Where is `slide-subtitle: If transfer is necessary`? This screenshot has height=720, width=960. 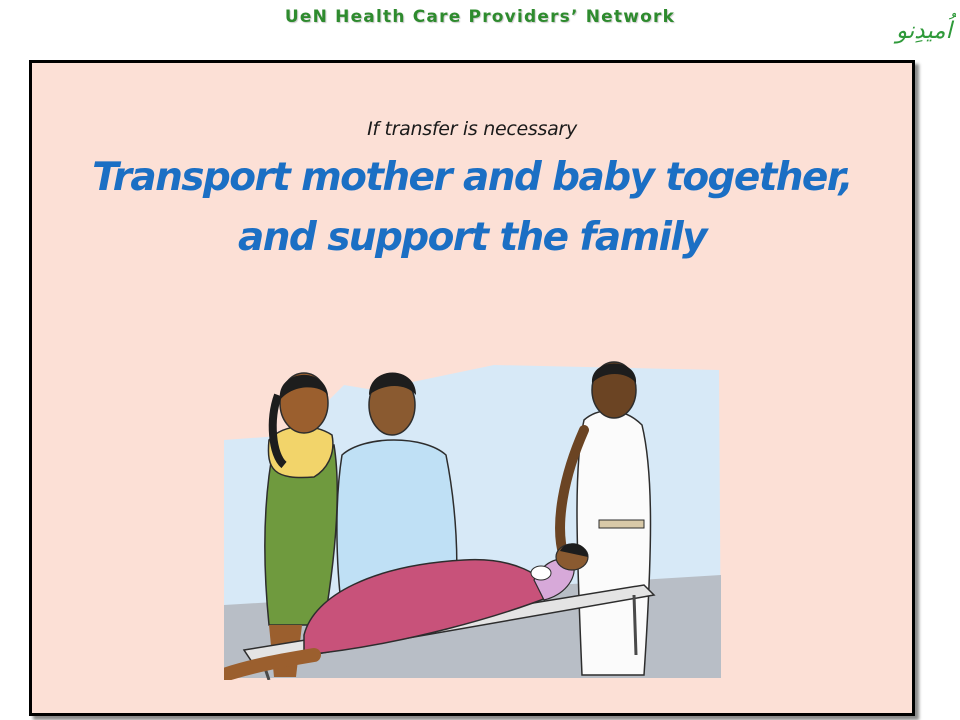 slide-subtitle: If transfer is necessary is located at coordinates (472, 129).